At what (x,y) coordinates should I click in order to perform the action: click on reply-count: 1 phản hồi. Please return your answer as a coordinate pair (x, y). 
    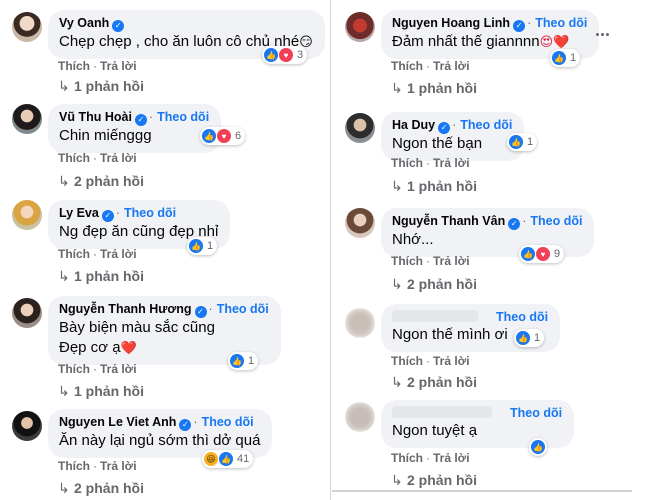
    Looking at the image, I should click on (109, 391).